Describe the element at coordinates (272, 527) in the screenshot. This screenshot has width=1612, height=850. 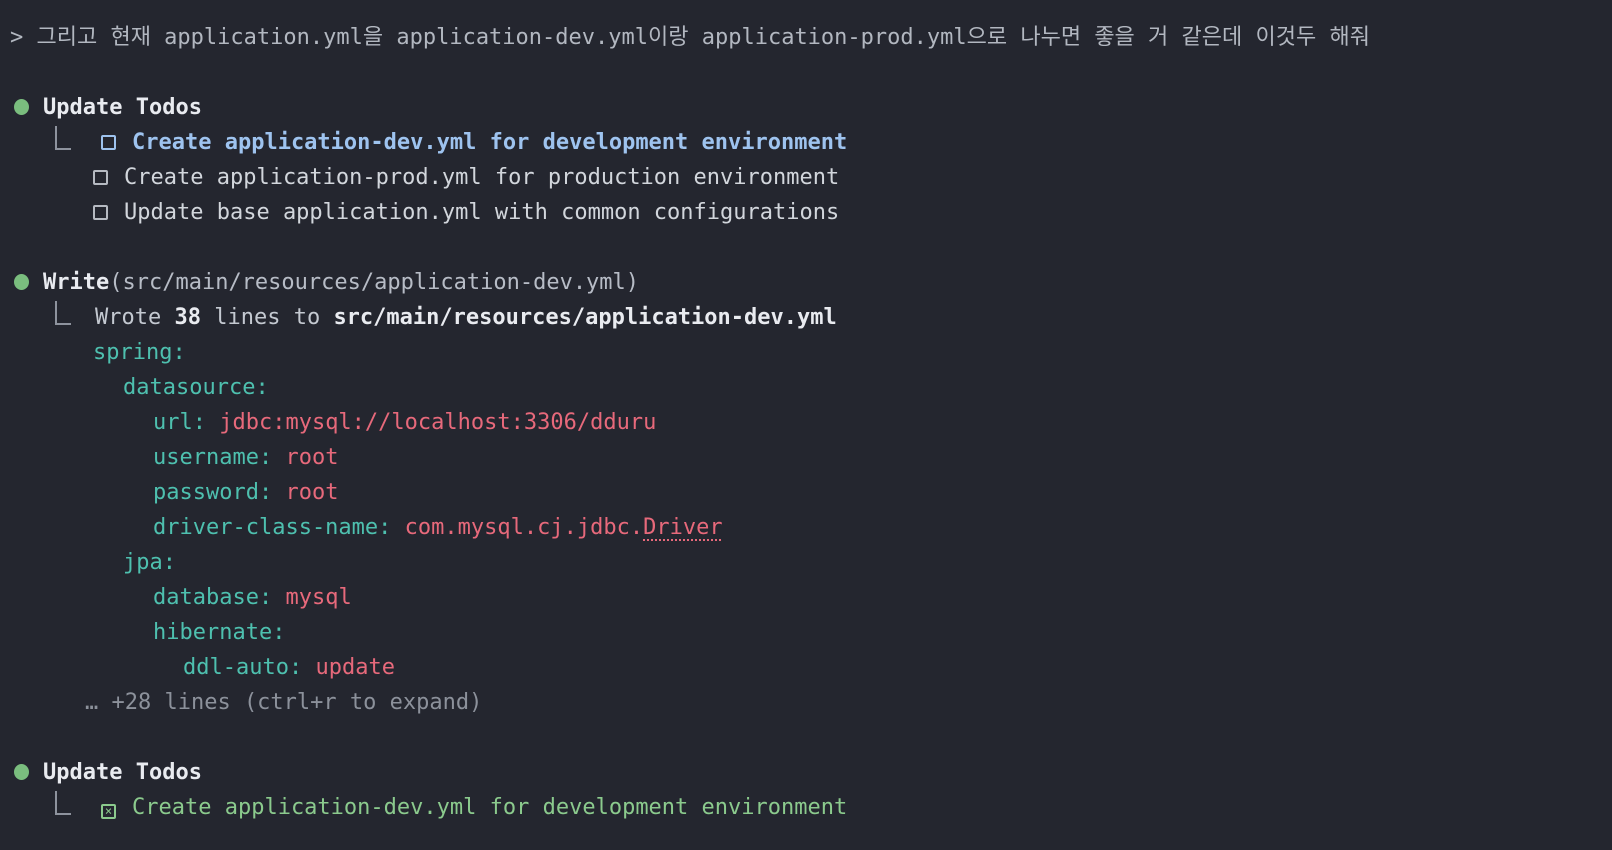
I see `yaml-key: driver-class-name:` at that location.